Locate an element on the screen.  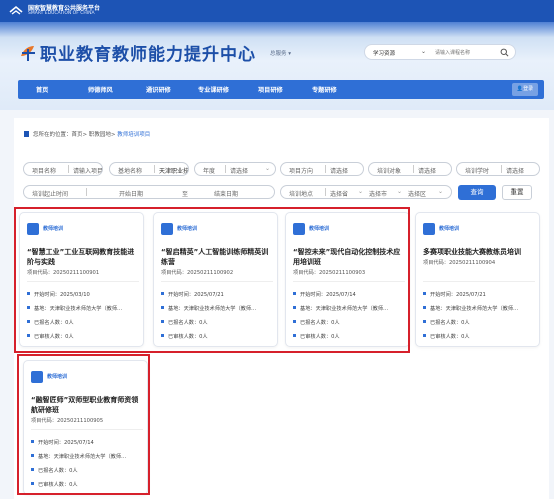
breadcrumb: 您所在的位置：首页> 职教园地> 教师培训项目 is located at coordinates (87, 134).